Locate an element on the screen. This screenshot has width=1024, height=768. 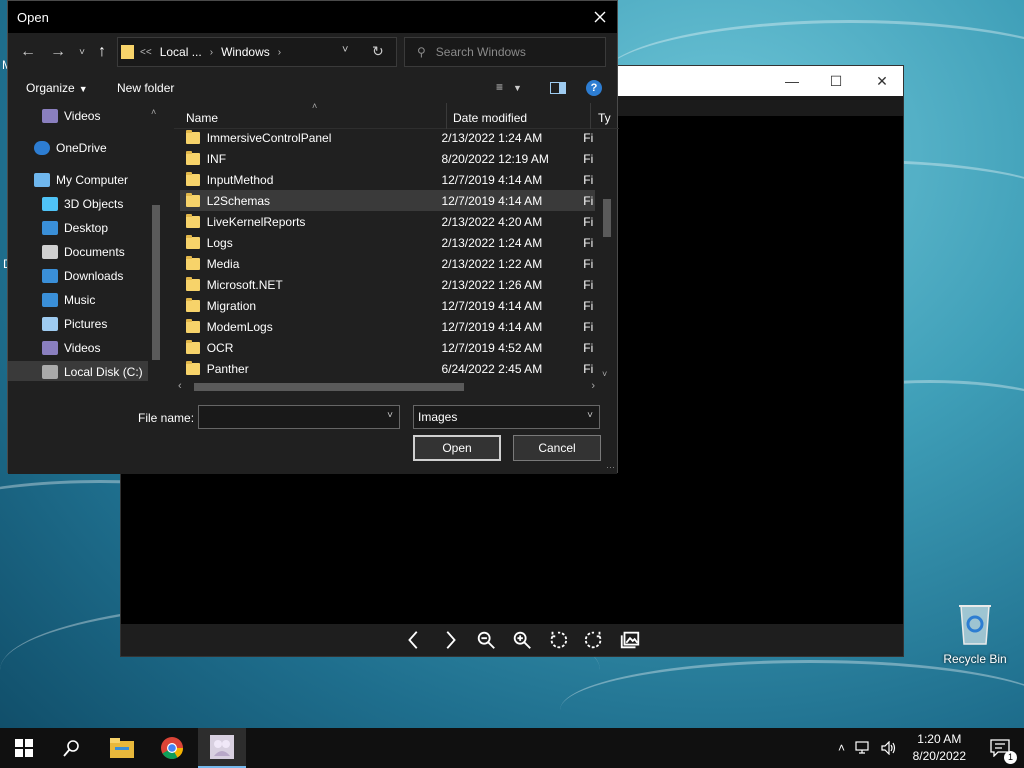
preview-pane-icon is located at coordinates (562, 88).